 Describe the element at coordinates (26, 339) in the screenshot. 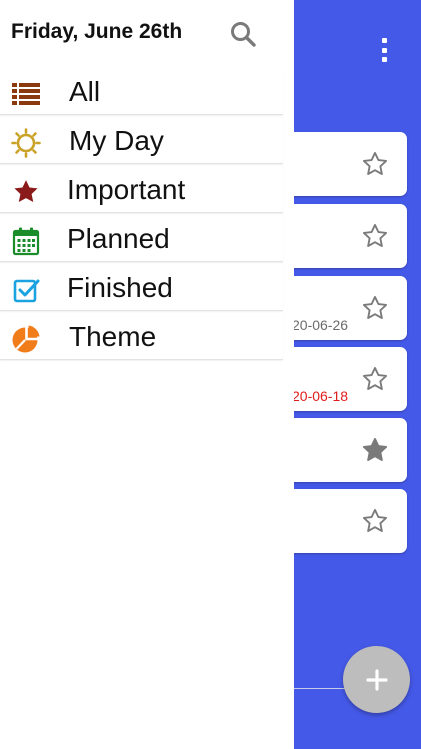

I see `pie-chart-icon` at that location.